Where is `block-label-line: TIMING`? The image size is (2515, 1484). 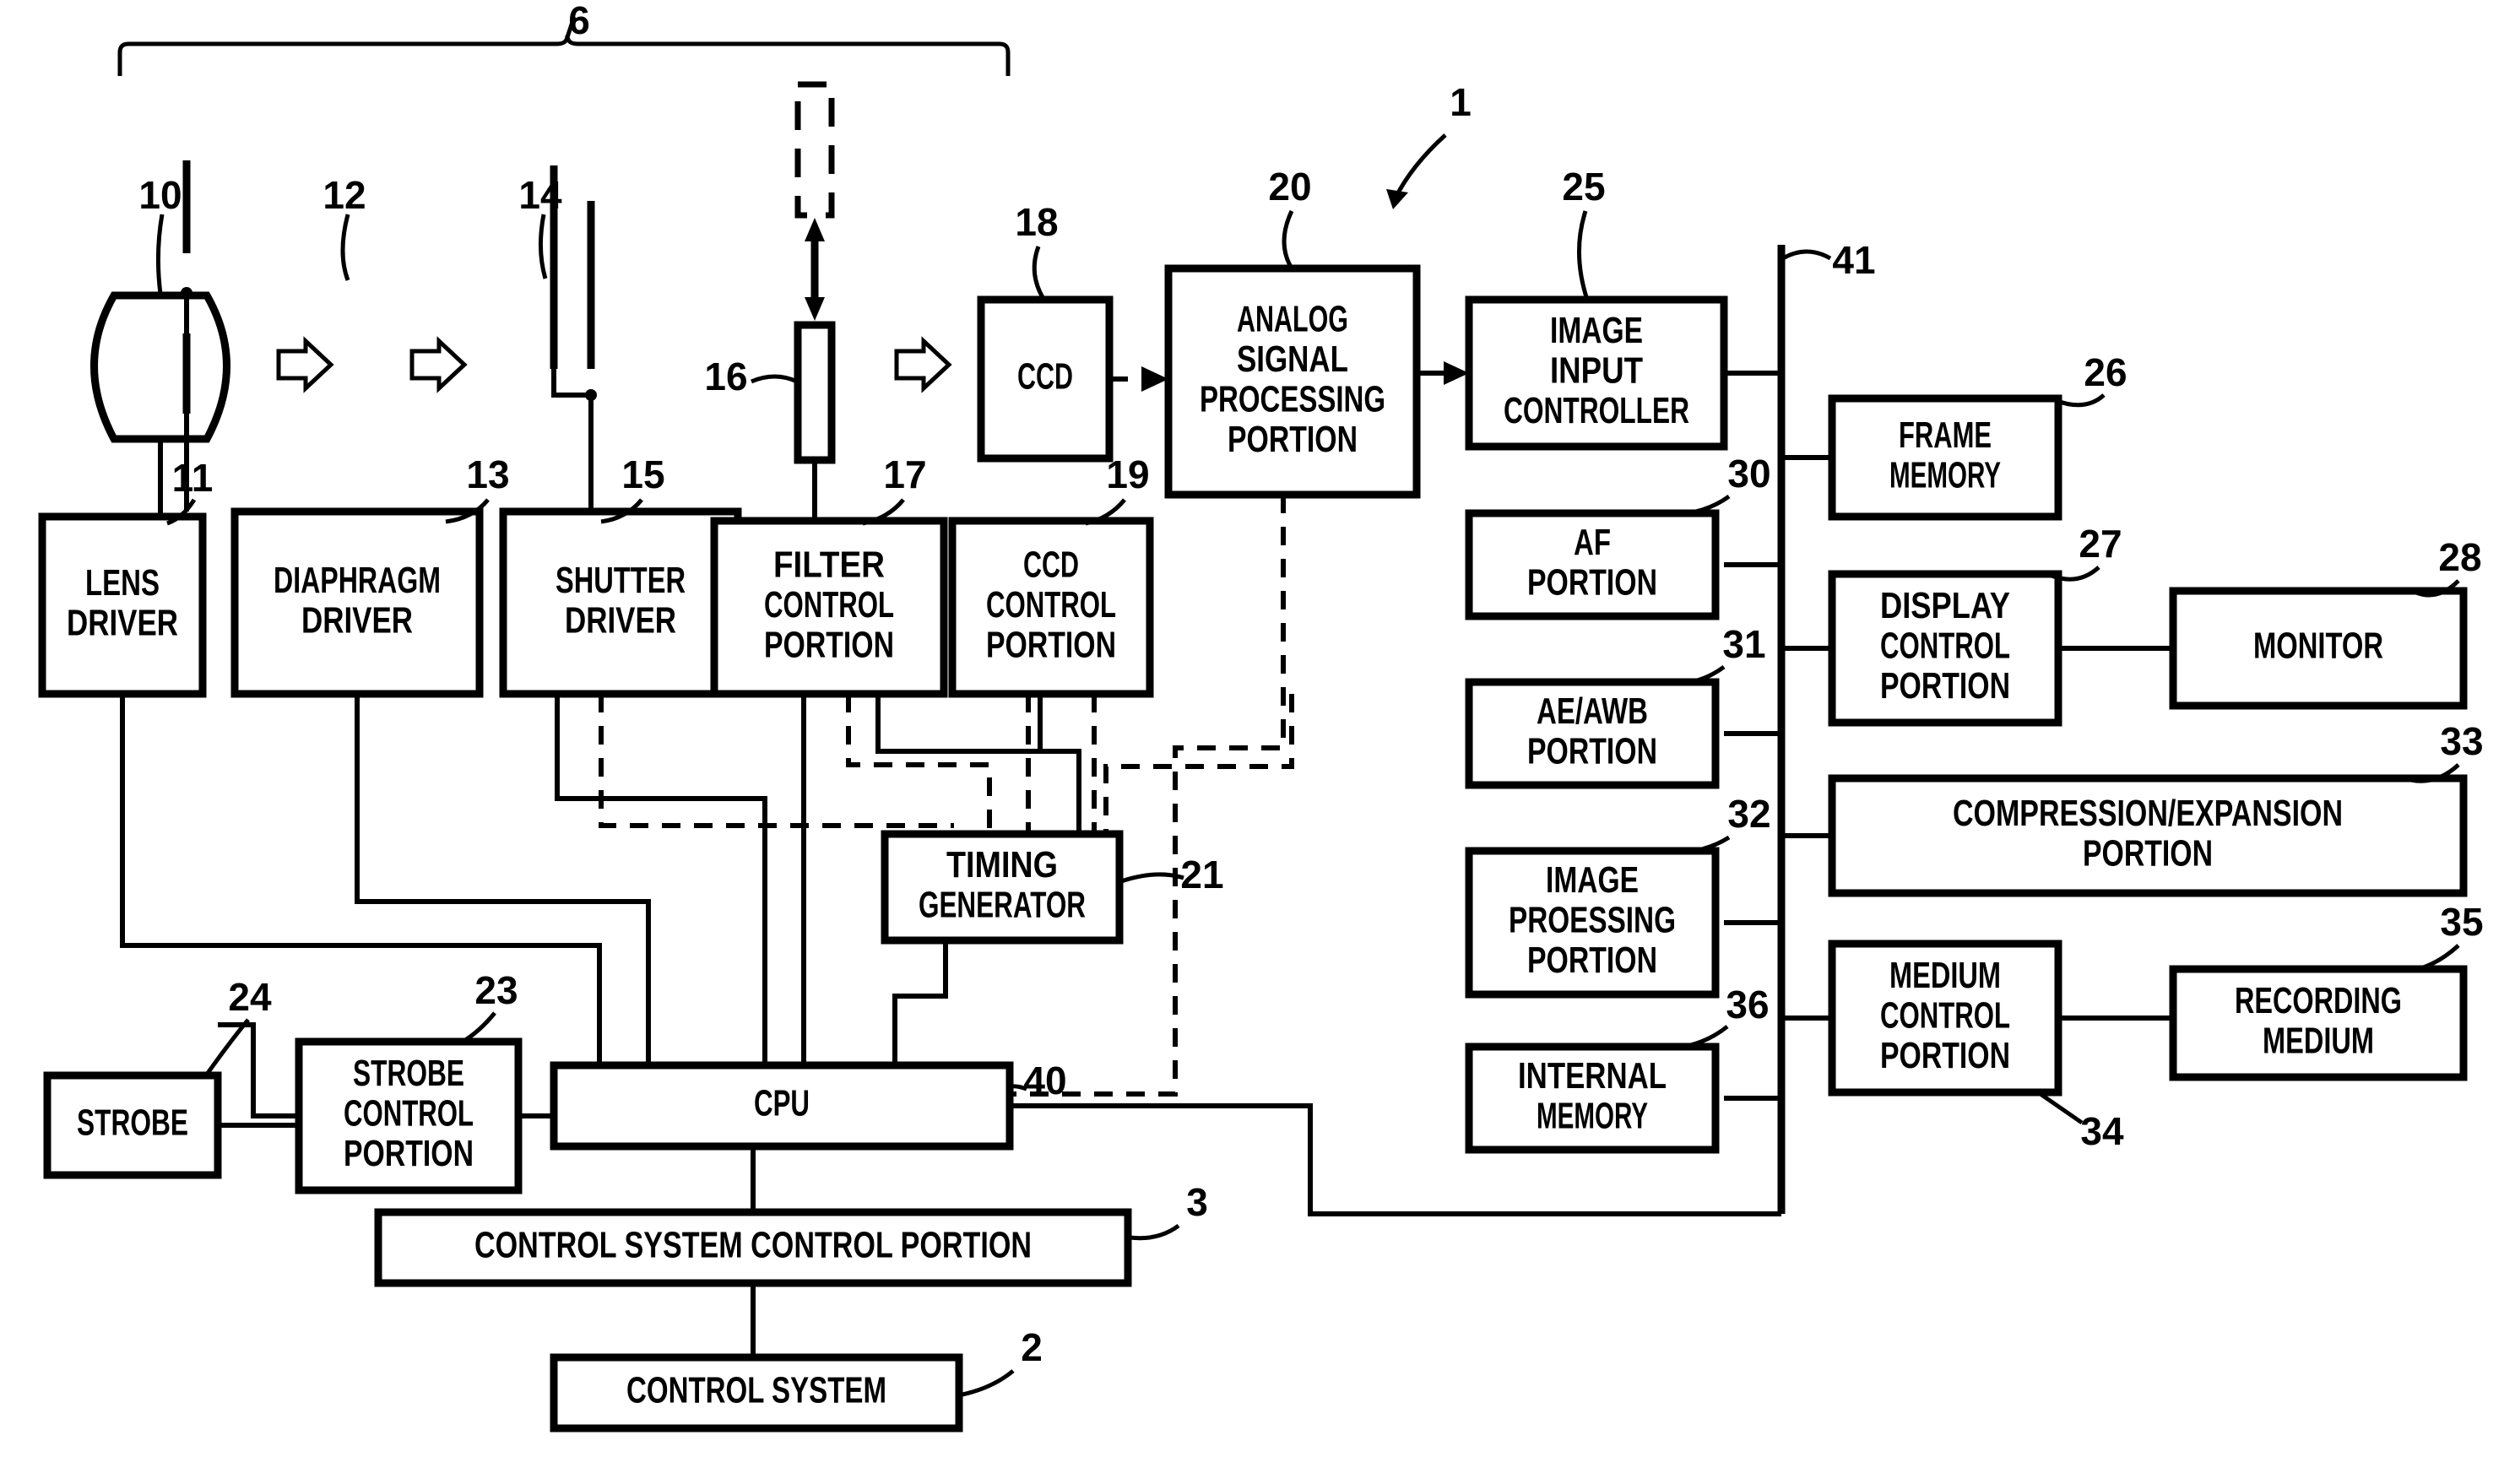
block-label-line: TIMING is located at coordinates (1002, 865).